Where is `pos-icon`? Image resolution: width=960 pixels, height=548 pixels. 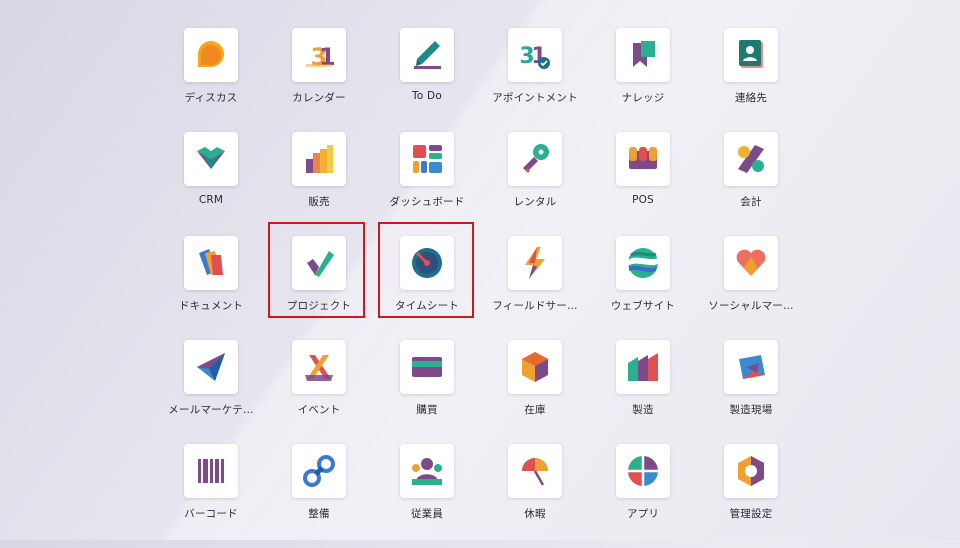 pos-icon is located at coordinates (643, 159).